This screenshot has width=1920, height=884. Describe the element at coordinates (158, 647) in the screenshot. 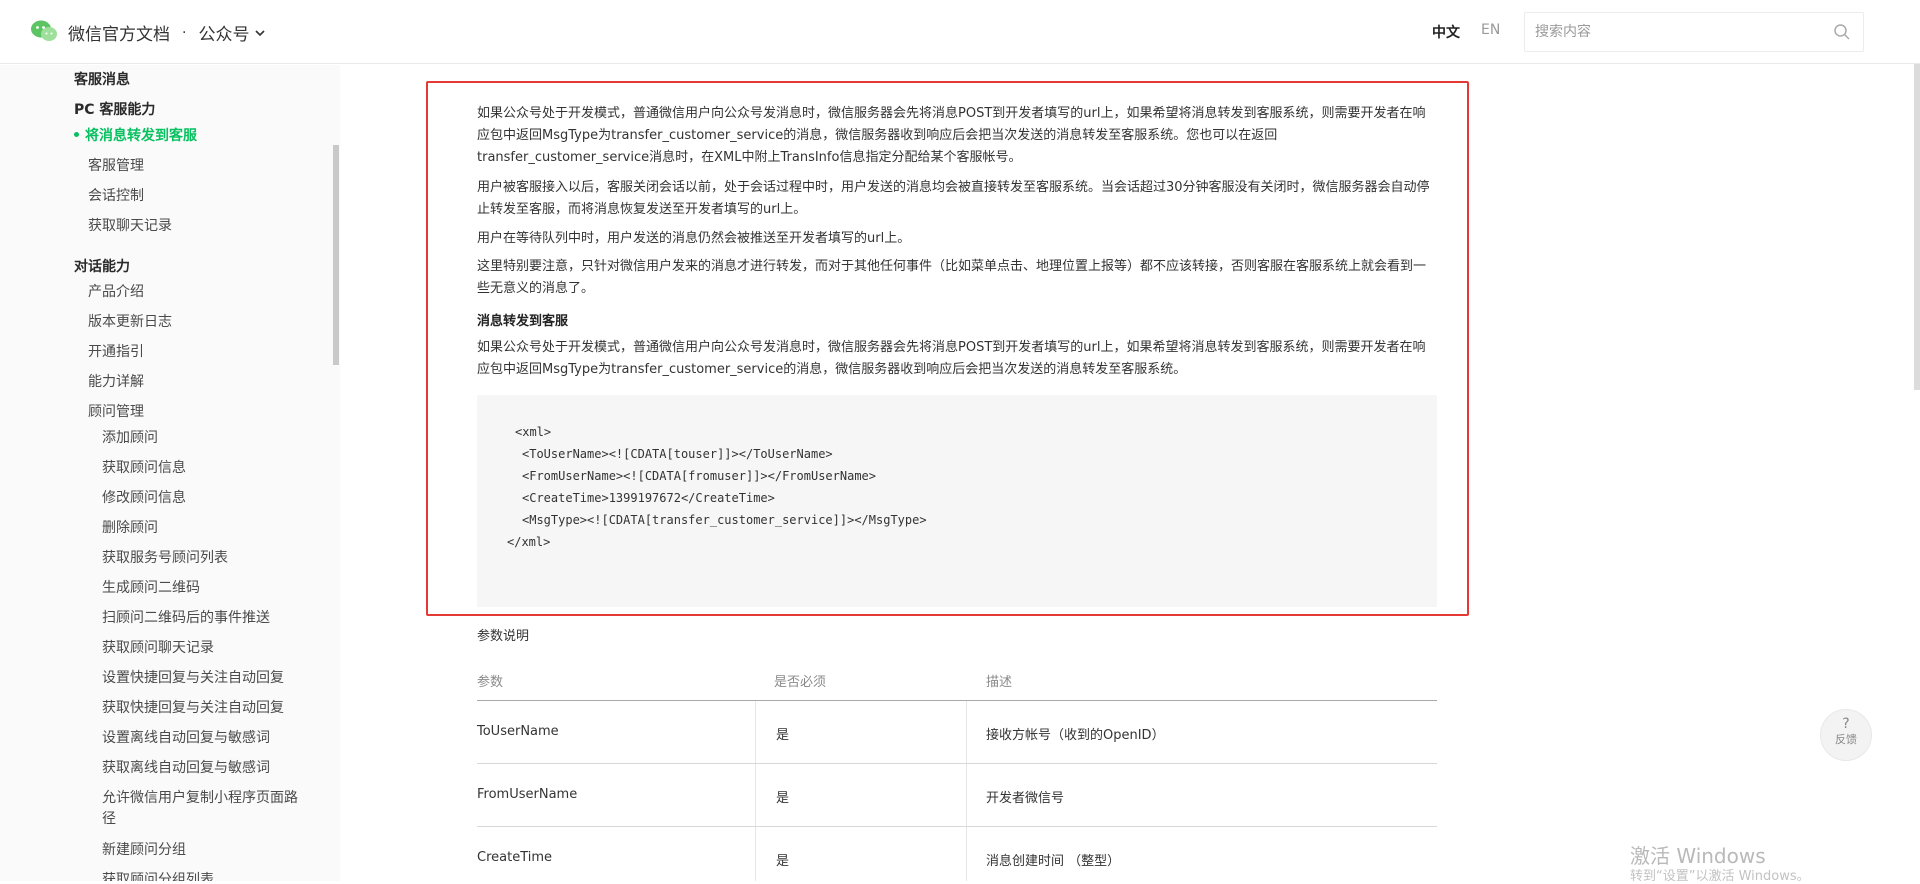

I see `sidebar-item-advisor-chat-records: 获取顾问聊天记录` at that location.